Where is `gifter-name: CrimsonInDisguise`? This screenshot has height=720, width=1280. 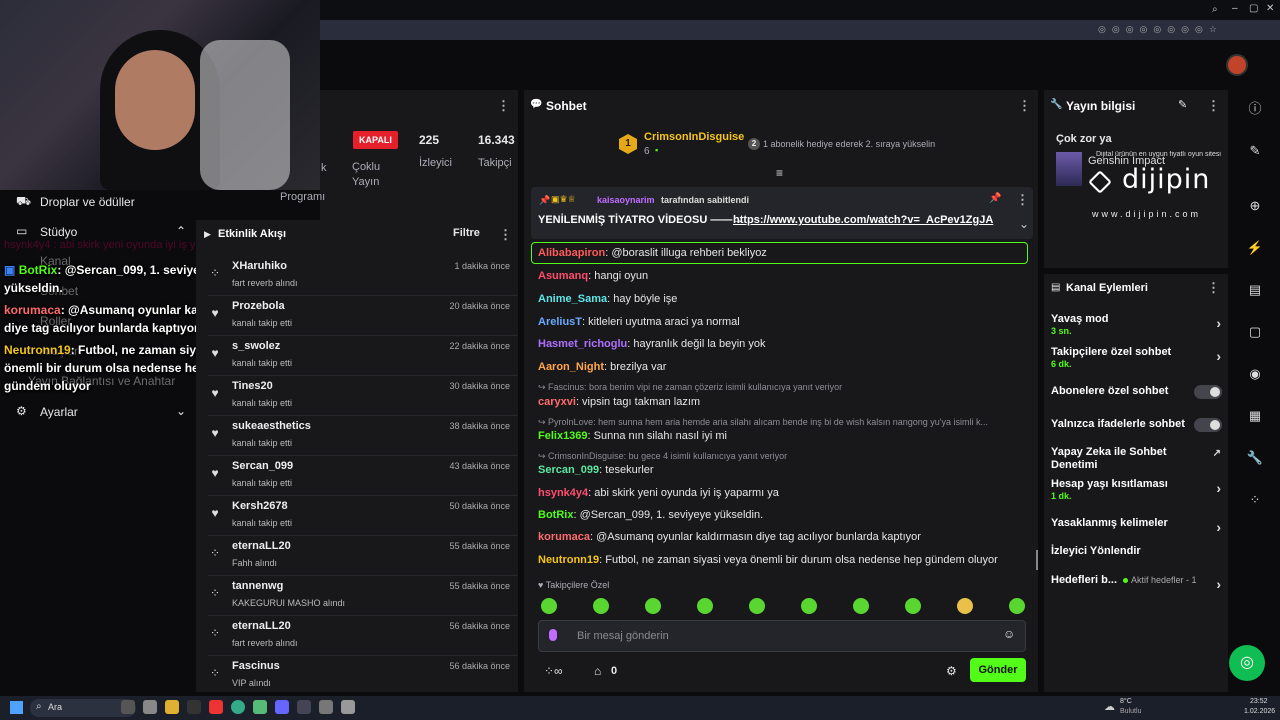 gifter-name: CrimsonInDisguise is located at coordinates (694, 137).